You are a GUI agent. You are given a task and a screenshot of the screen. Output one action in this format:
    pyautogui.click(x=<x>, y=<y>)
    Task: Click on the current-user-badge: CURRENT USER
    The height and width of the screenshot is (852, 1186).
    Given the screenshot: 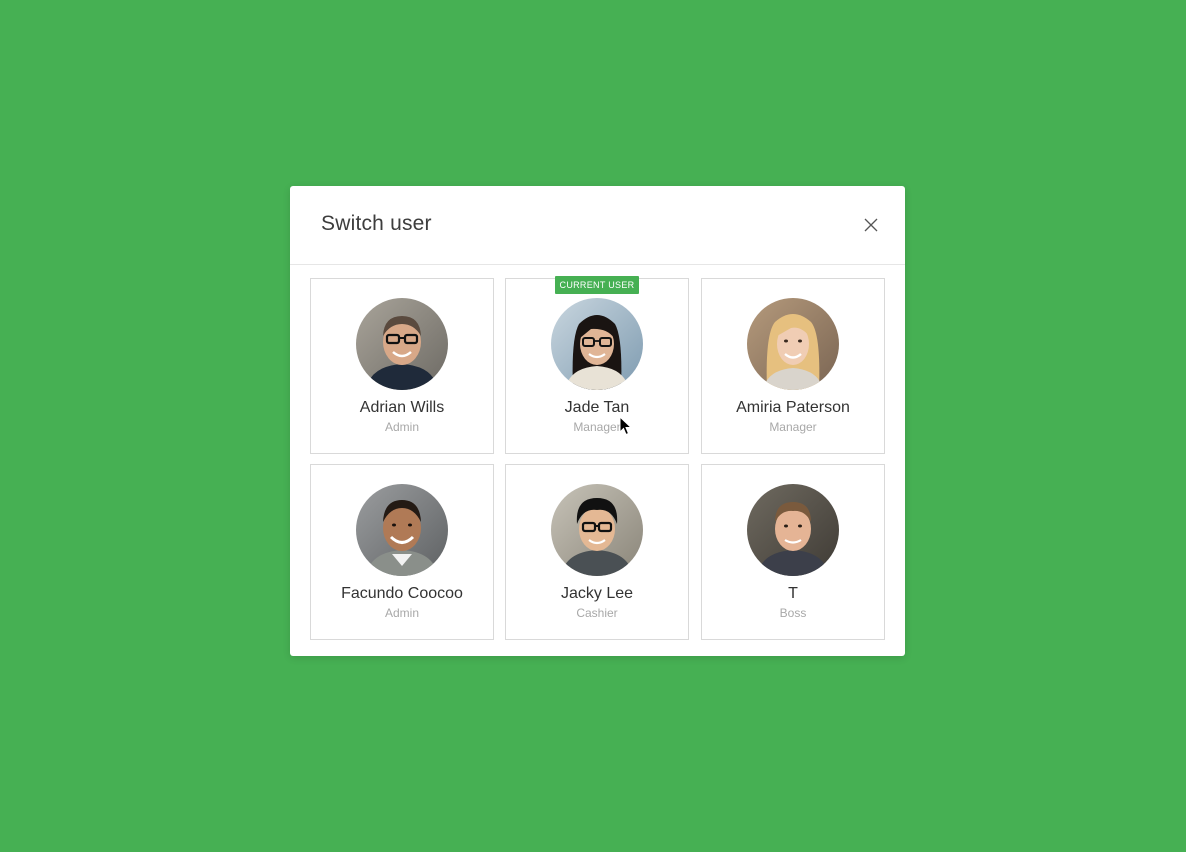 What is the action you would take?
    pyautogui.click(x=597, y=285)
    